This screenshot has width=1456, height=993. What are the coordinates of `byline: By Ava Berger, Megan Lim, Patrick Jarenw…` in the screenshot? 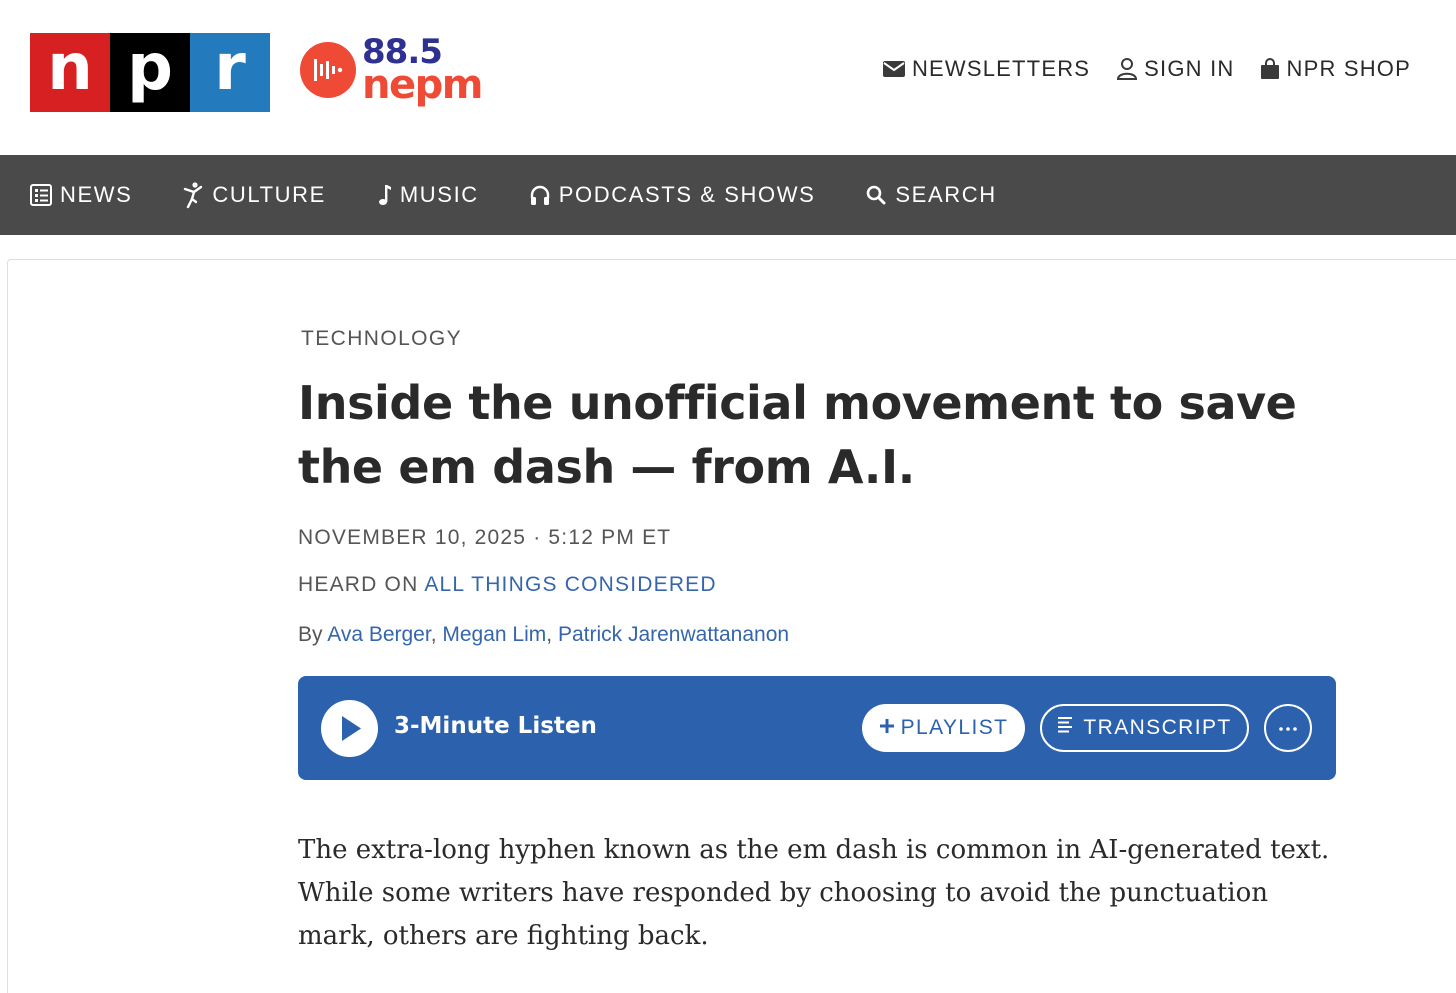 It's located at (543, 635).